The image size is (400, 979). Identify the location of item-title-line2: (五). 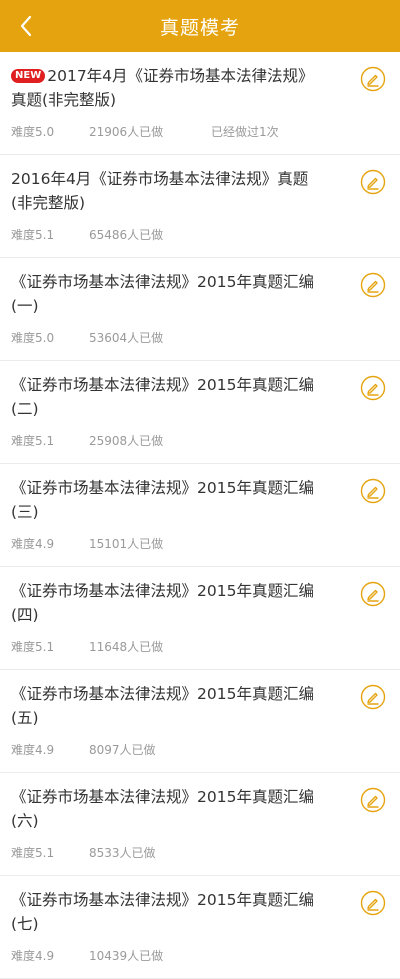
(25, 718).